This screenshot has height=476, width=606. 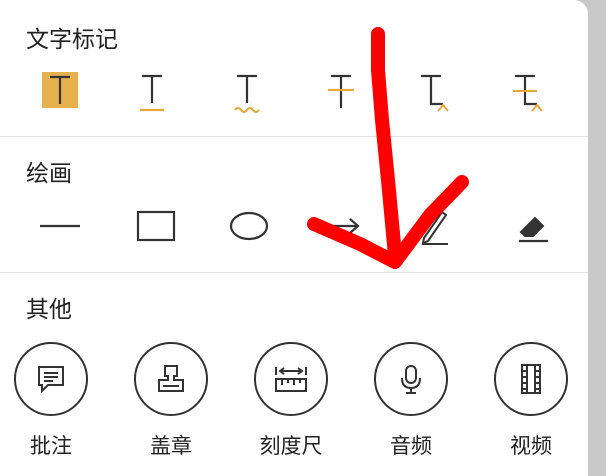 What do you see at coordinates (72, 40) in the screenshot?
I see `text-mark-section-title: 文字标记` at bounding box center [72, 40].